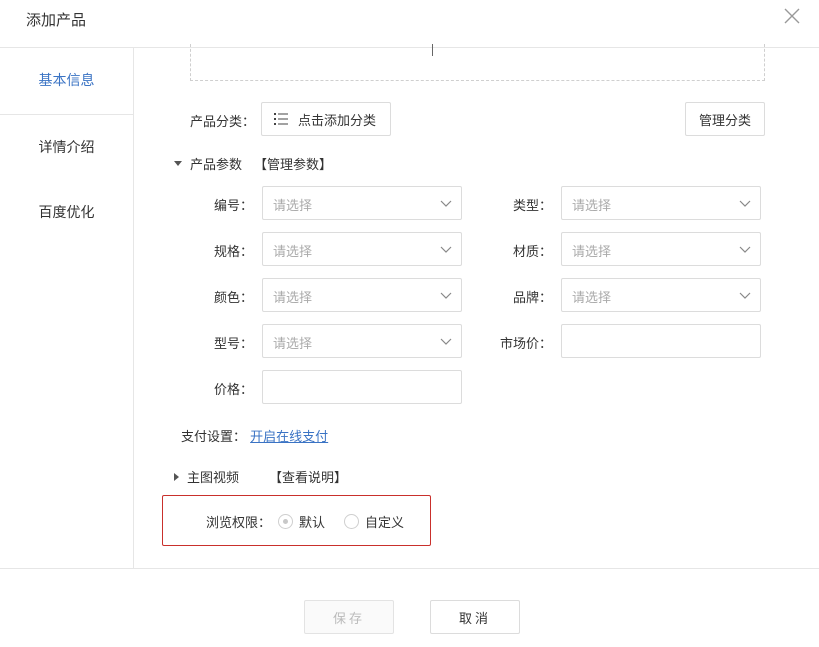  Describe the element at coordinates (216, 165) in the screenshot. I see `params-heading: 产品参数` at that location.